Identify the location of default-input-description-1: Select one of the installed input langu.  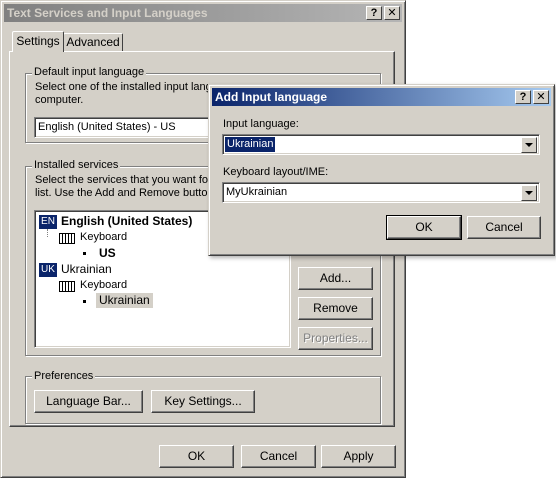
(126, 87).